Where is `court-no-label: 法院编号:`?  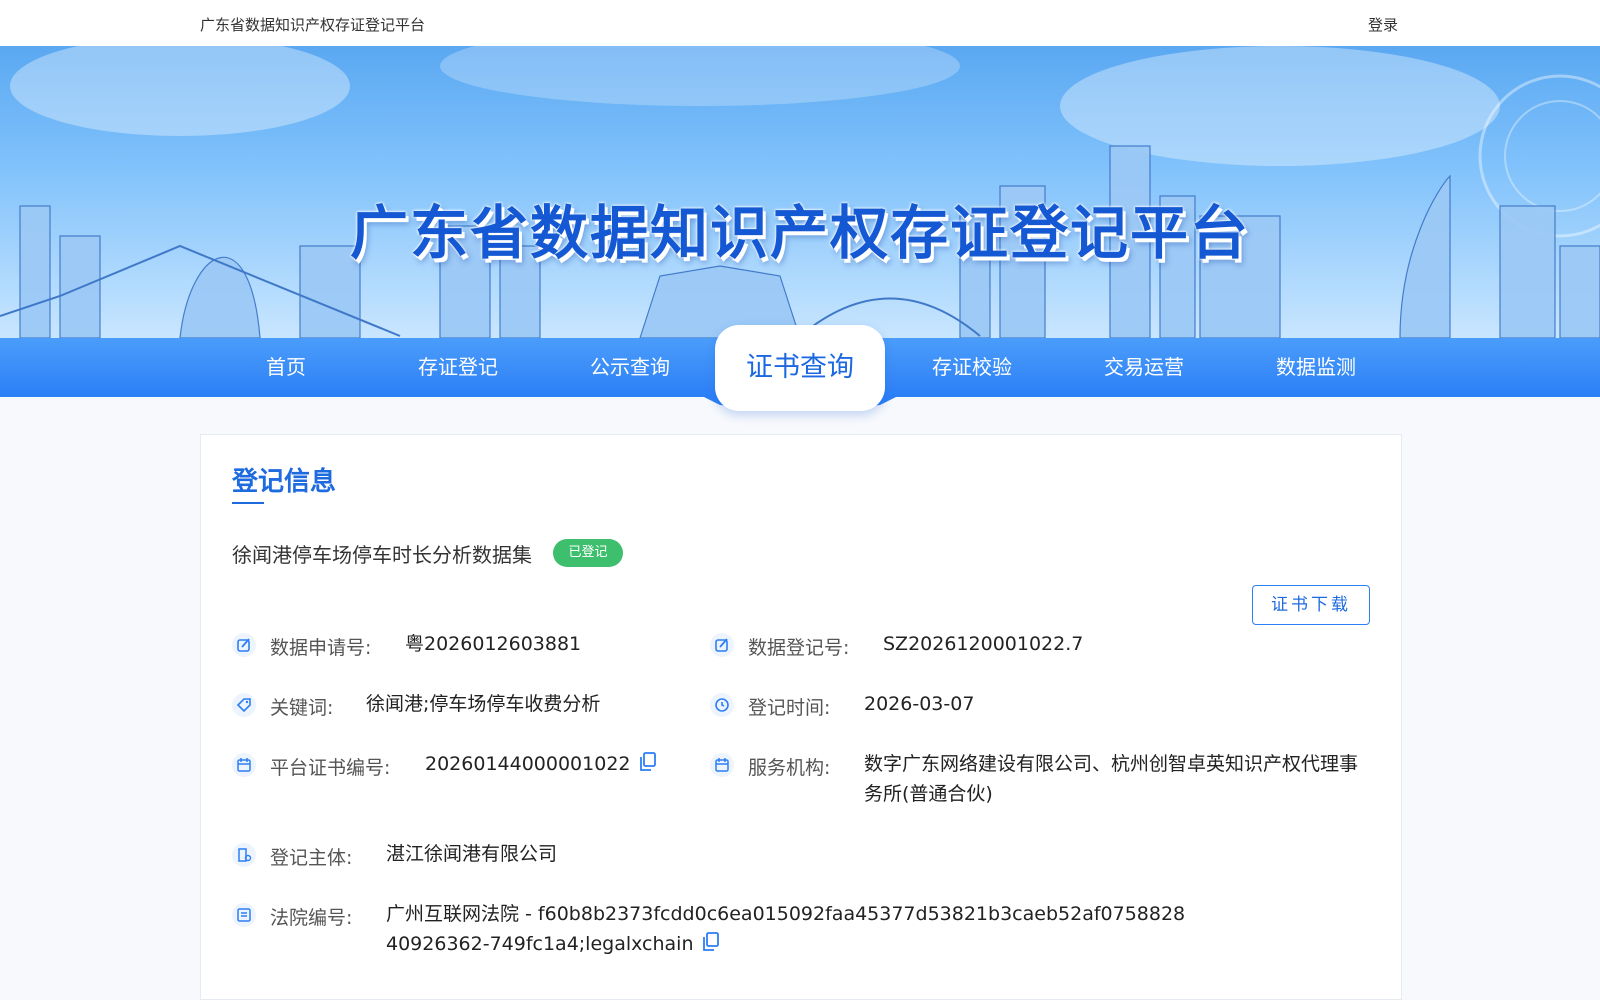 court-no-label: 法院编号: is located at coordinates (311, 918).